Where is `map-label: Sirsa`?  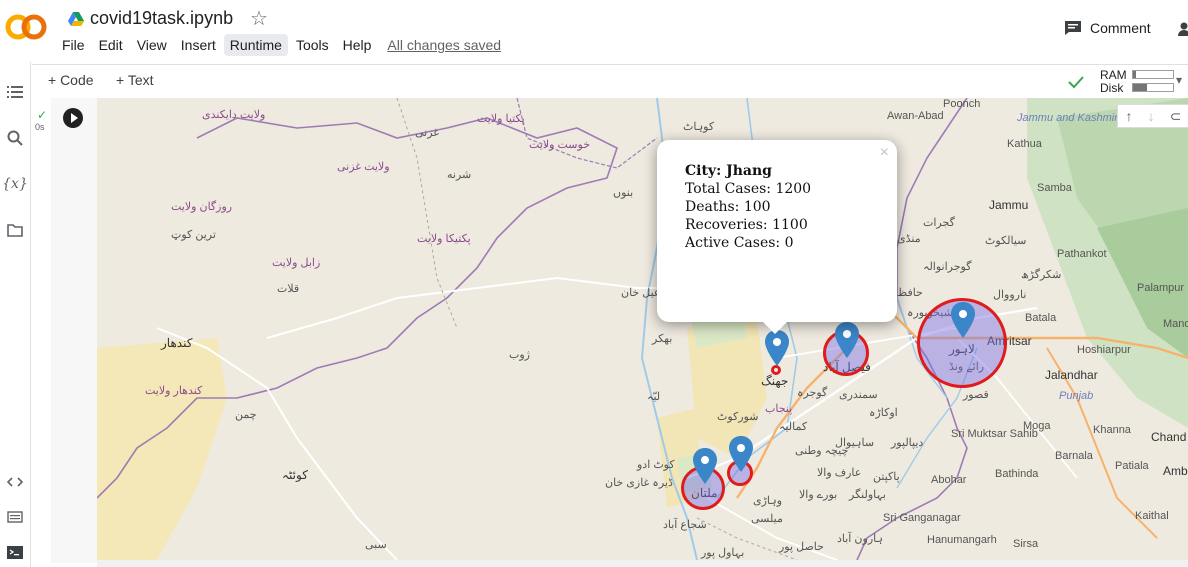
map-label: Sirsa is located at coordinates (1026, 544).